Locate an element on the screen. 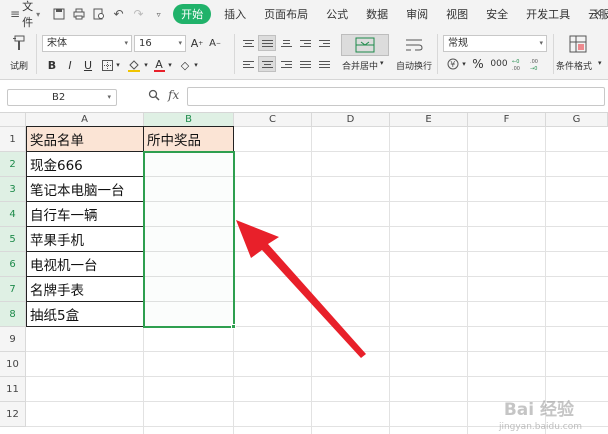 This screenshot has height=434, width=608. format-painter-label: 试刷 is located at coordinates (19, 67).